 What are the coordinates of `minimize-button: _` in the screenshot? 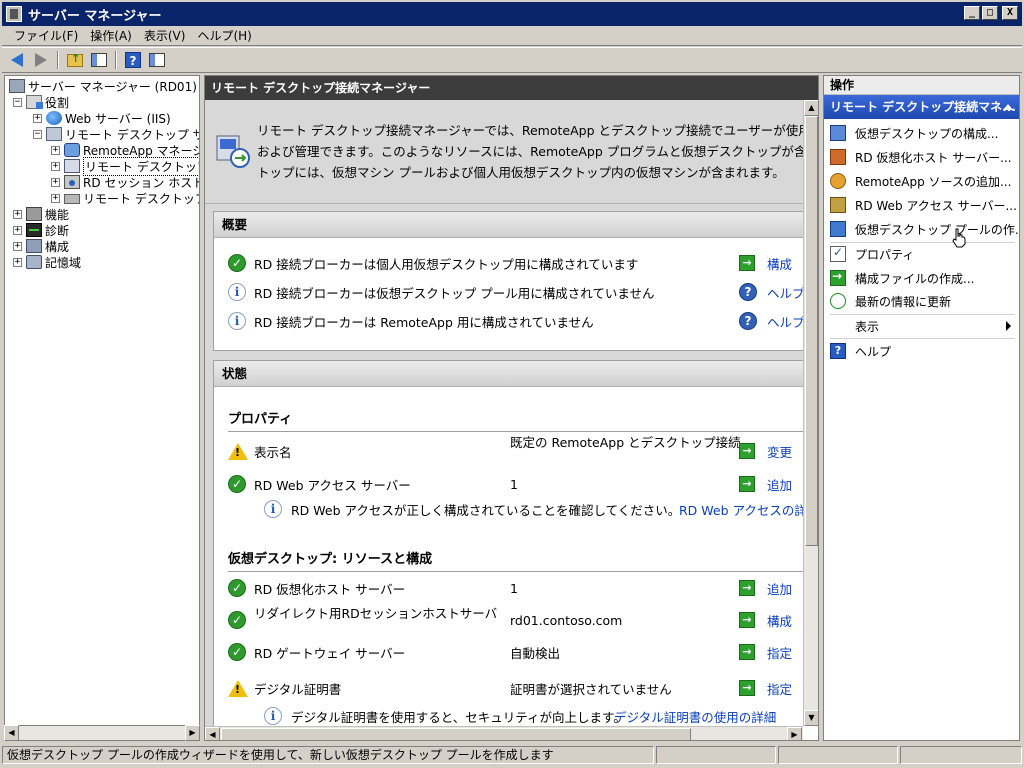 It's located at (972, 13).